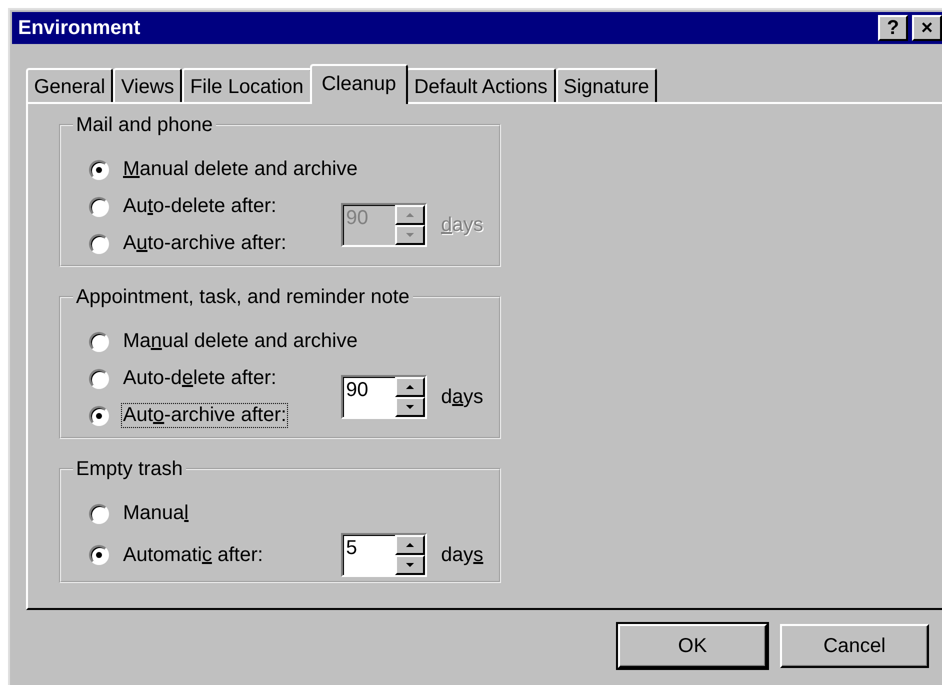 The height and width of the screenshot is (685, 942). What do you see at coordinates (70, 85) in the screenshot?
I see `tab: General` at bounding box center [70, 85].